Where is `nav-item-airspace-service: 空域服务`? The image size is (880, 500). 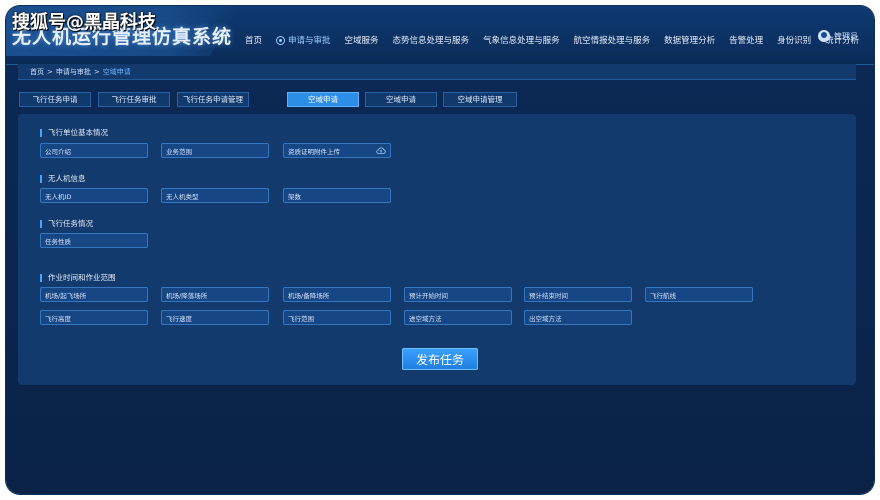 nav-item-airspace-service: 空域服务 is located at coordinates (362, 40).